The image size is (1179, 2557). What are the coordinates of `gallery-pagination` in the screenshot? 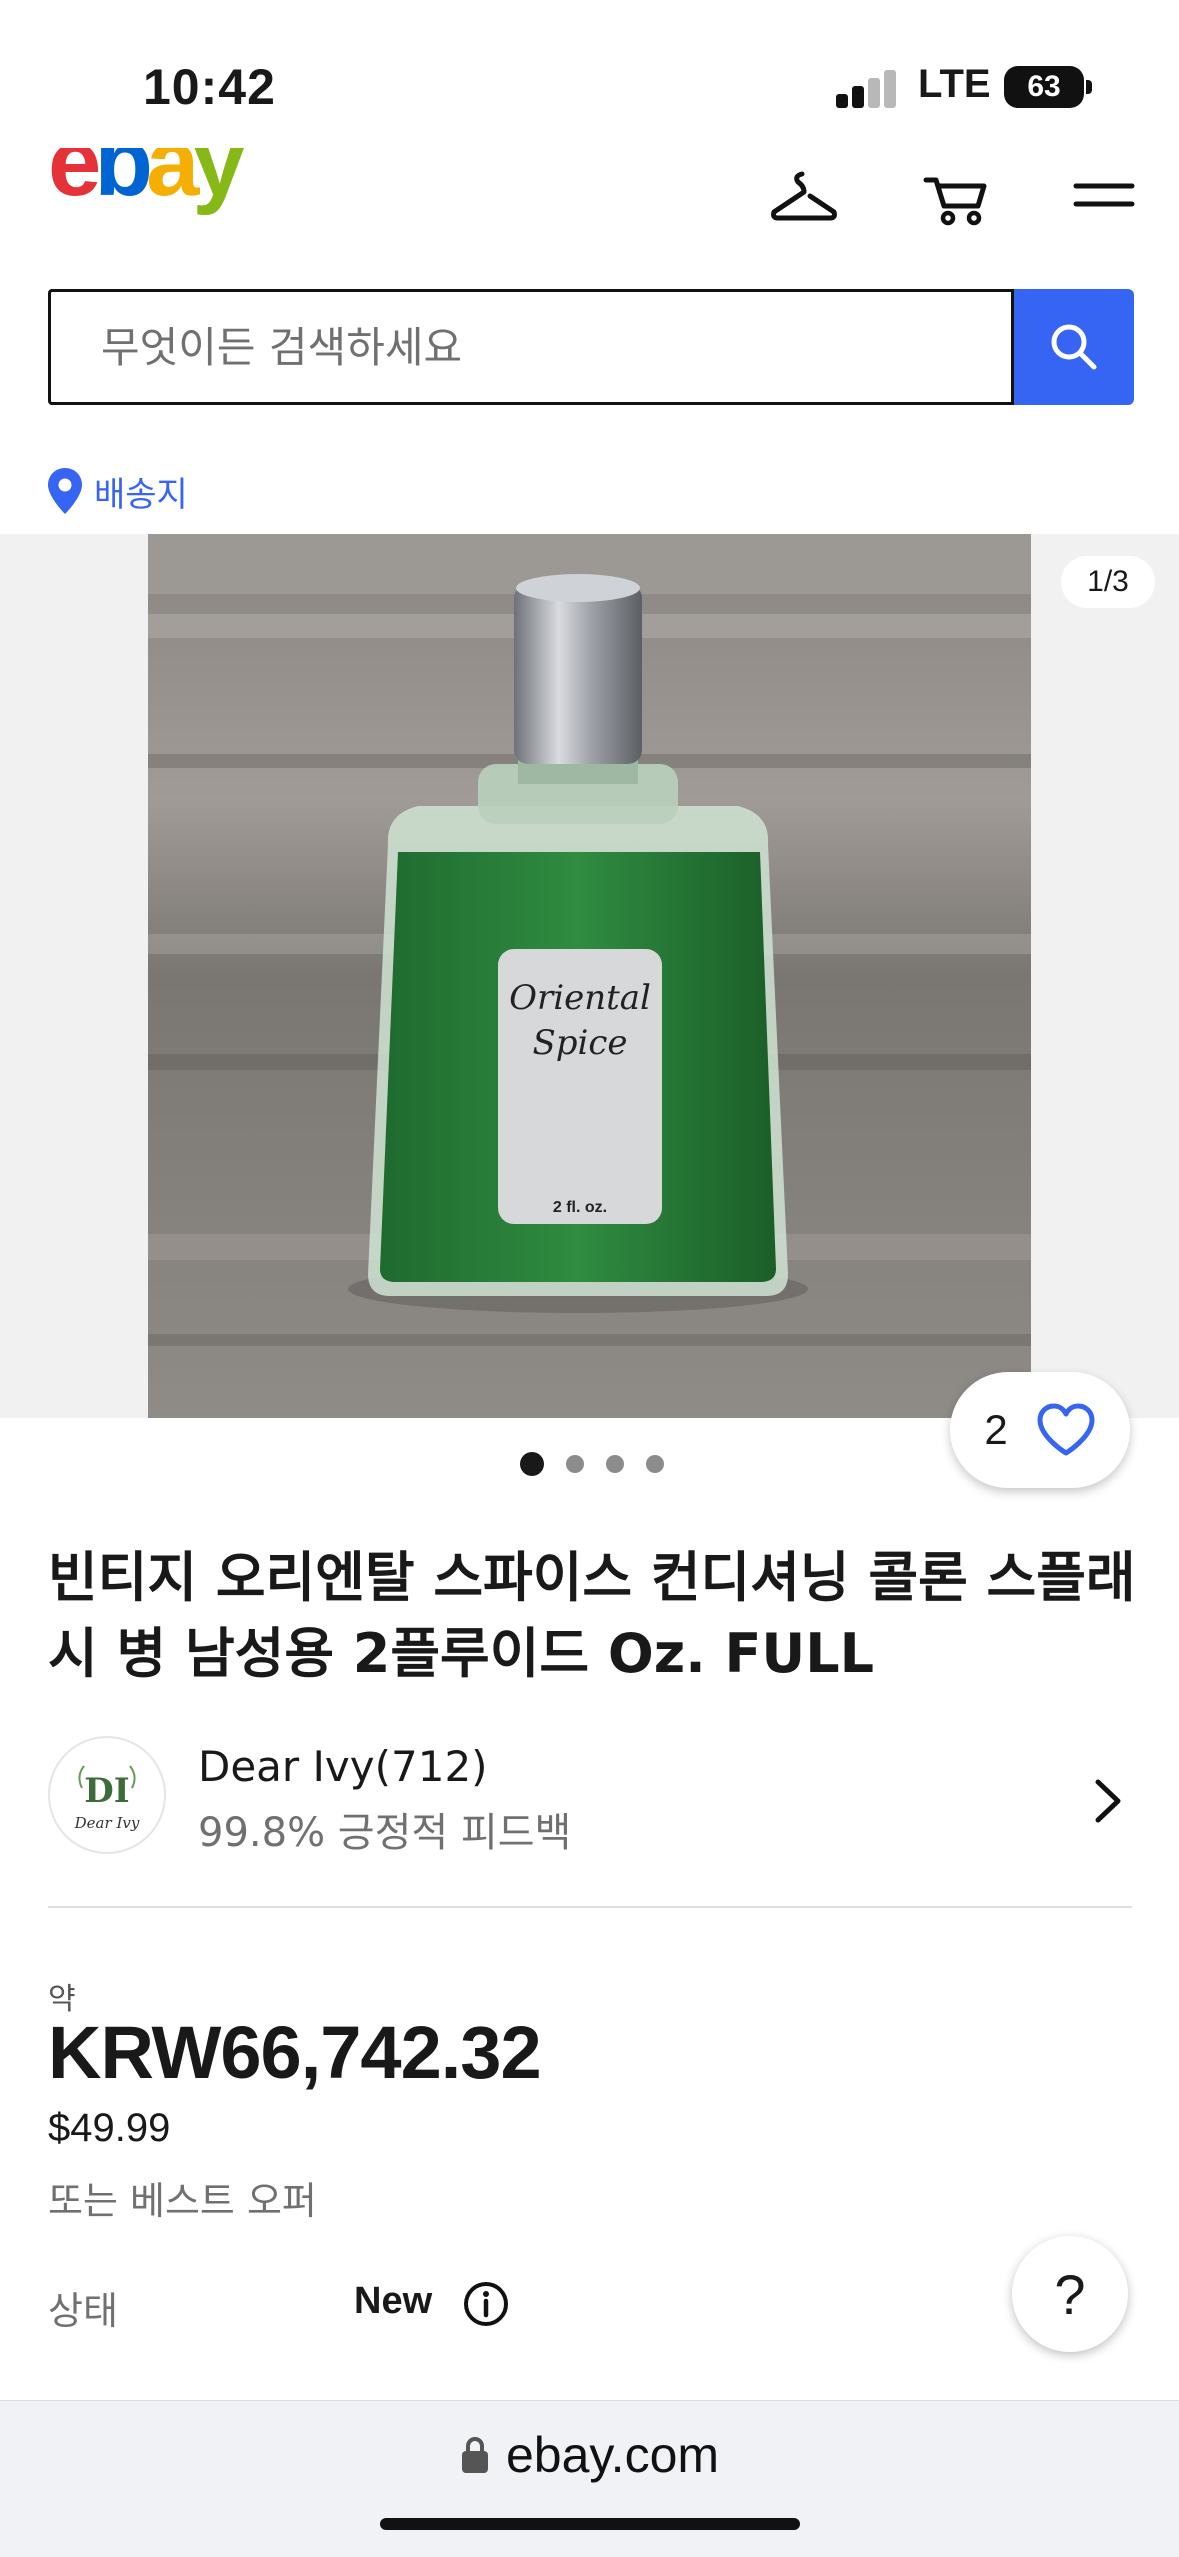 It's located at (592, 1464).